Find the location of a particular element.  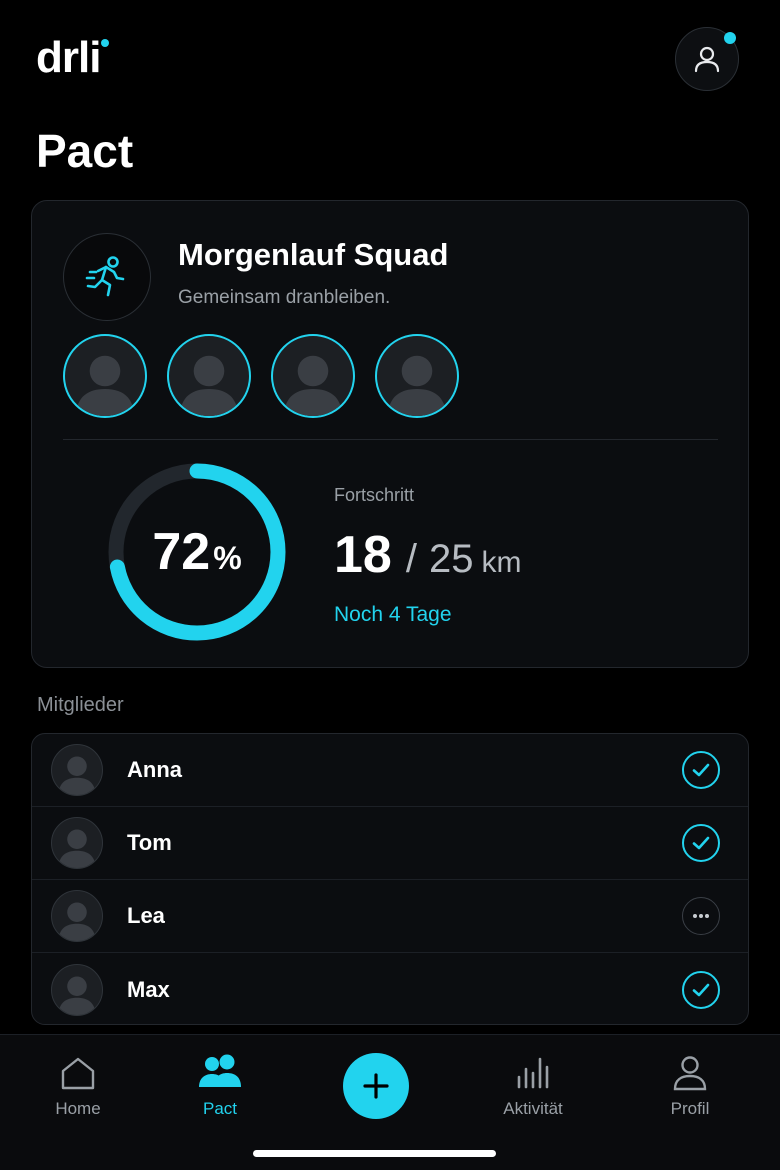

plus-icon is located at coordinates (376, 1086).